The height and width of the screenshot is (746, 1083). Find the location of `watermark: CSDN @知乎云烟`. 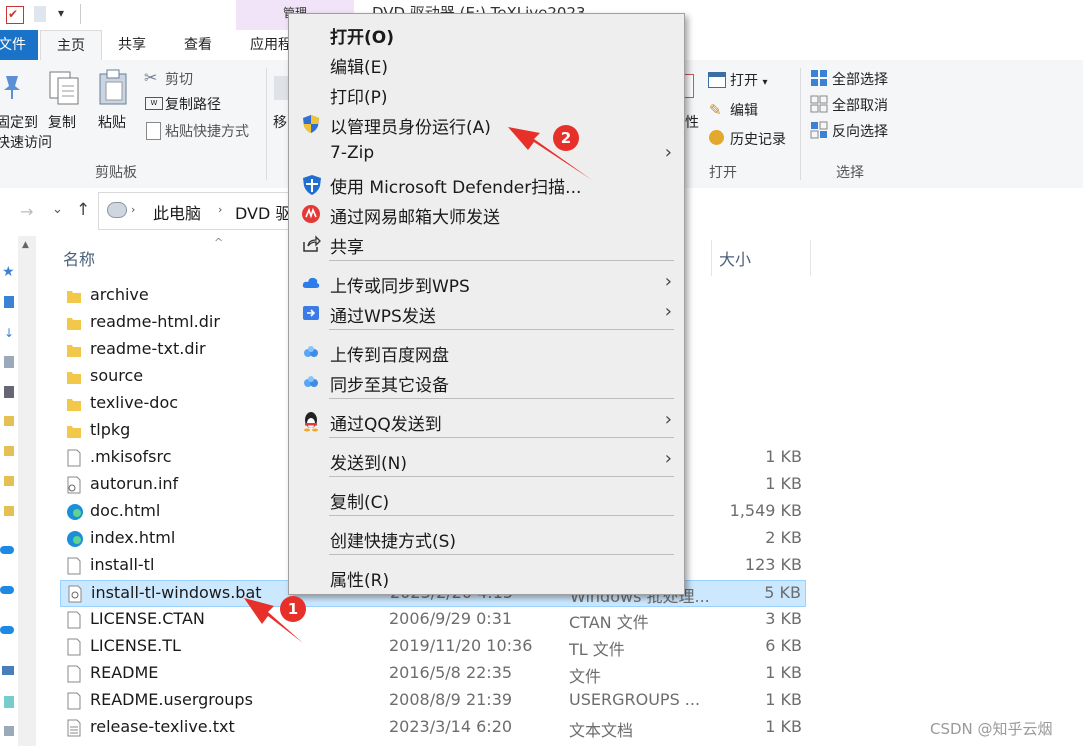

watermark: CSDN @知乎云烟 is located at coordinates (991, 729).